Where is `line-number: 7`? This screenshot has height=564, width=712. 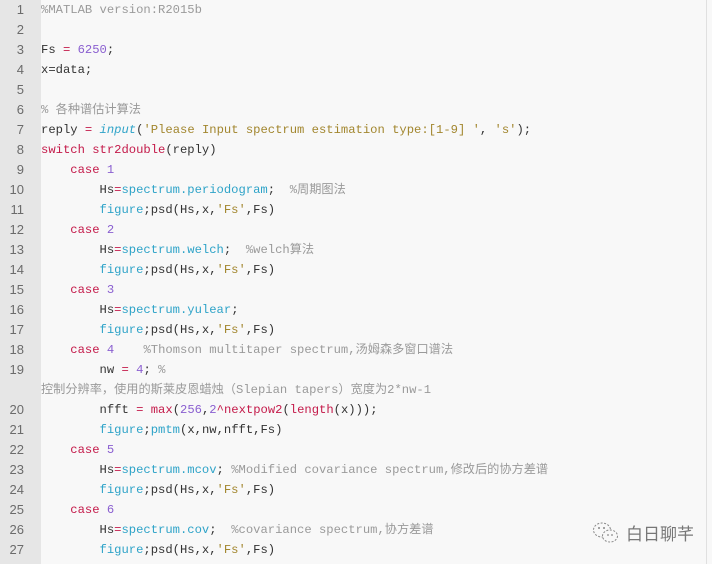 line-number: 7 is located at coordinates (20, 129).